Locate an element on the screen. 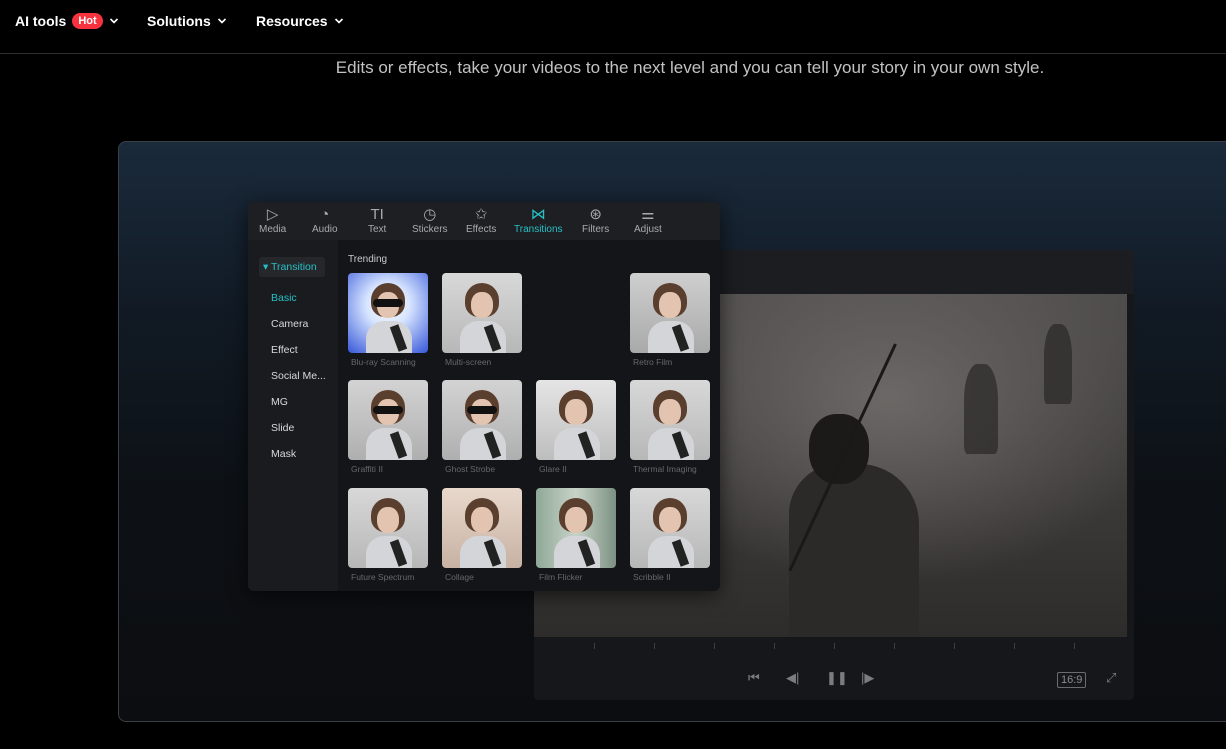 The height and width of the screenshot is (749, 1226). tool-label: Audio is located at coordinates (325, 229).